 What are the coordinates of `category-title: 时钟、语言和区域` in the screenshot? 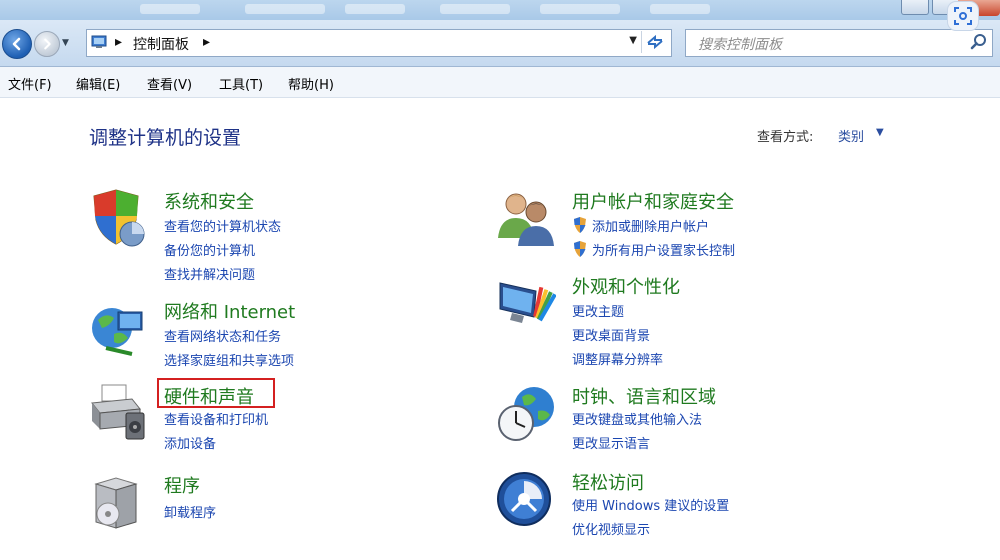 It's located at (644, 396).